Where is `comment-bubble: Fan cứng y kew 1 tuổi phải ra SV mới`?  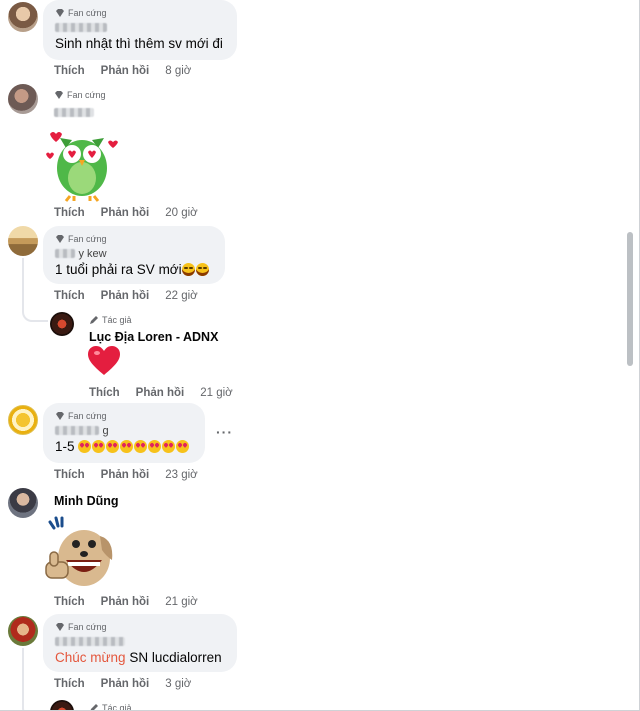
comment-bubble: Fan cứng y kew 1 tuổi phải ra SV mới is located at coordinates (134, 255).